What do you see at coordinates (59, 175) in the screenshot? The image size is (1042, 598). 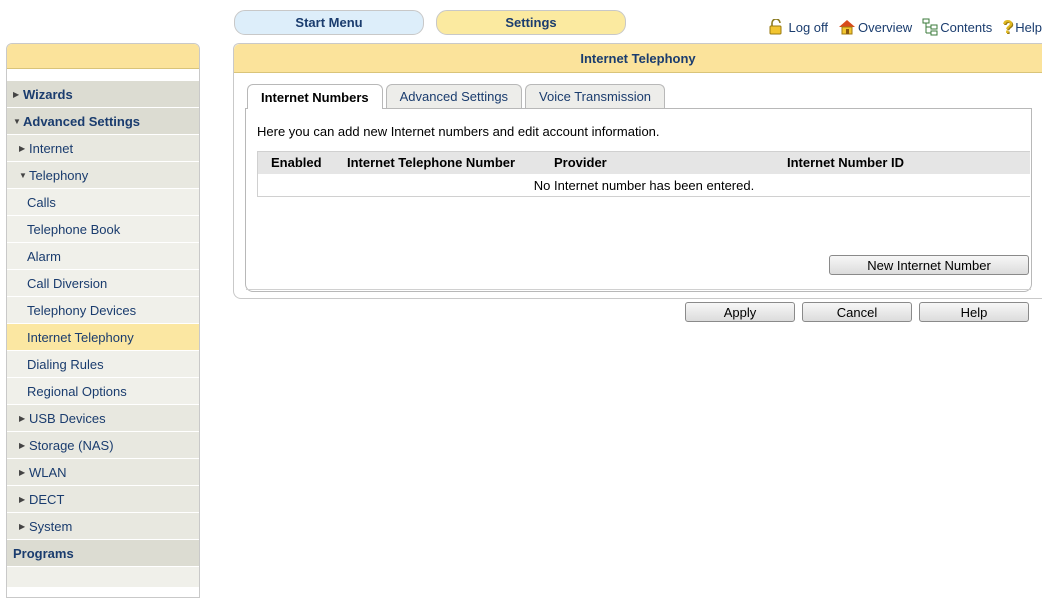 I see `sidebar-item-label: Telephony` at bounding box center [59, 175].